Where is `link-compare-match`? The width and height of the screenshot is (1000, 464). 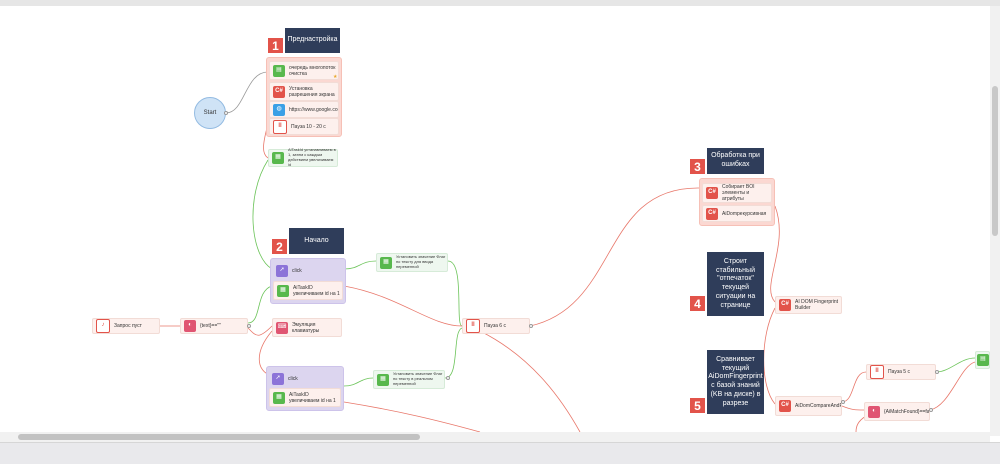 link-compare-match is located at coordinates (853, 408).